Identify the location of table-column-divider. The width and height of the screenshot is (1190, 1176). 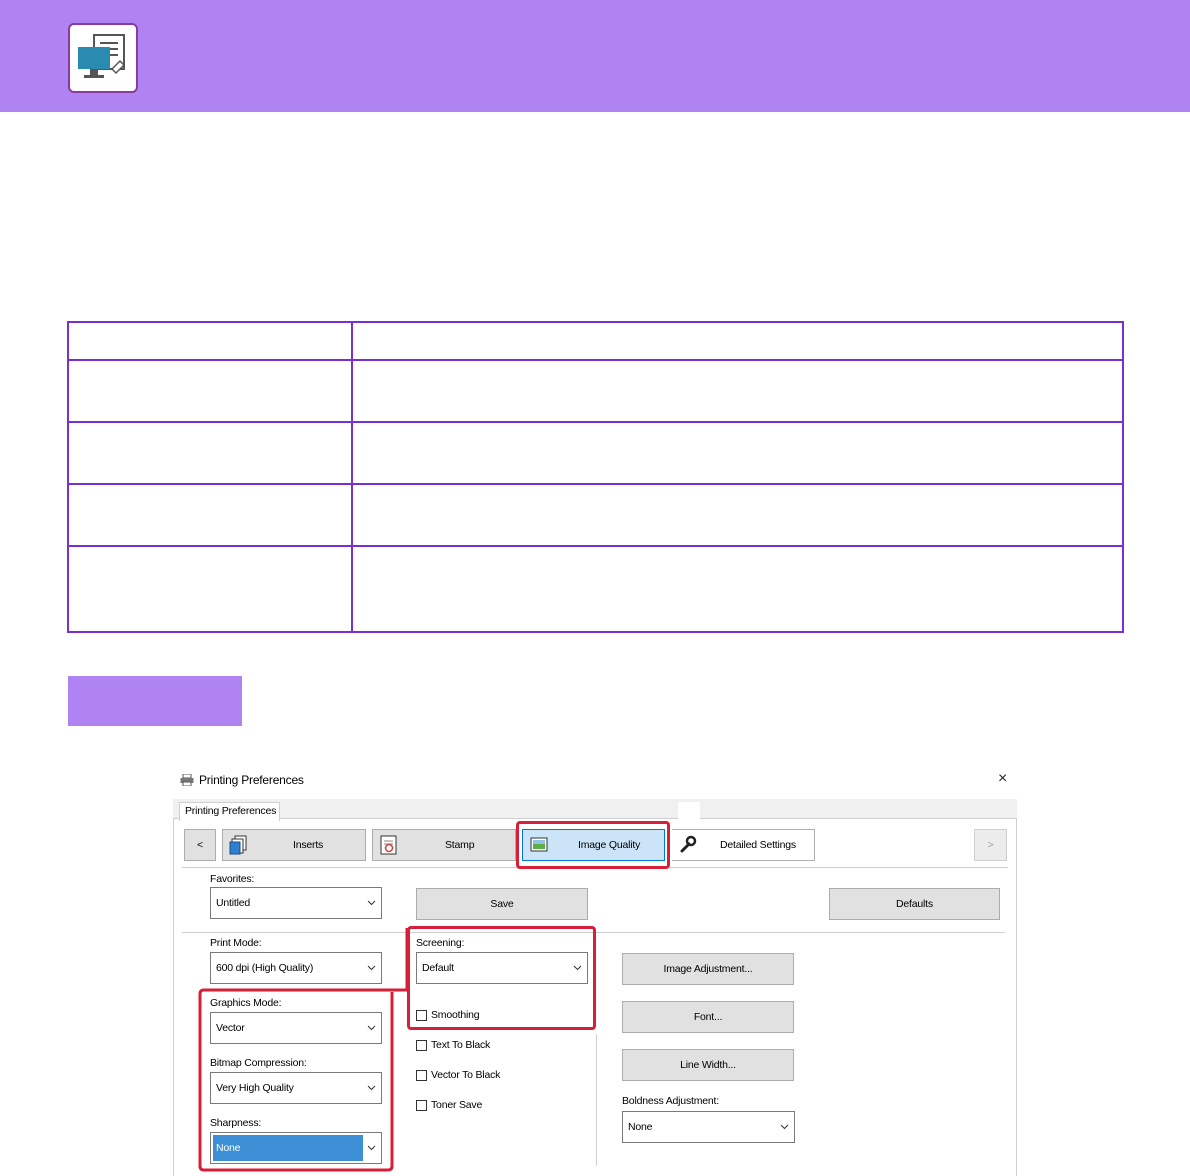
(352, 477).